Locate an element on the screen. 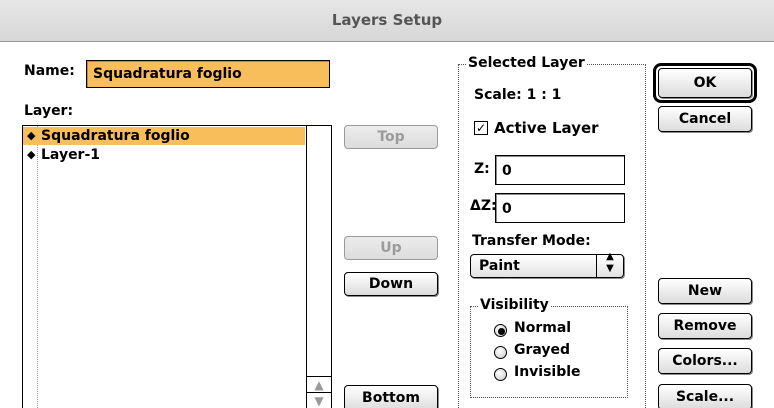  list-item: ◆ Squadratura foglio is located at coordinates (164, 136).